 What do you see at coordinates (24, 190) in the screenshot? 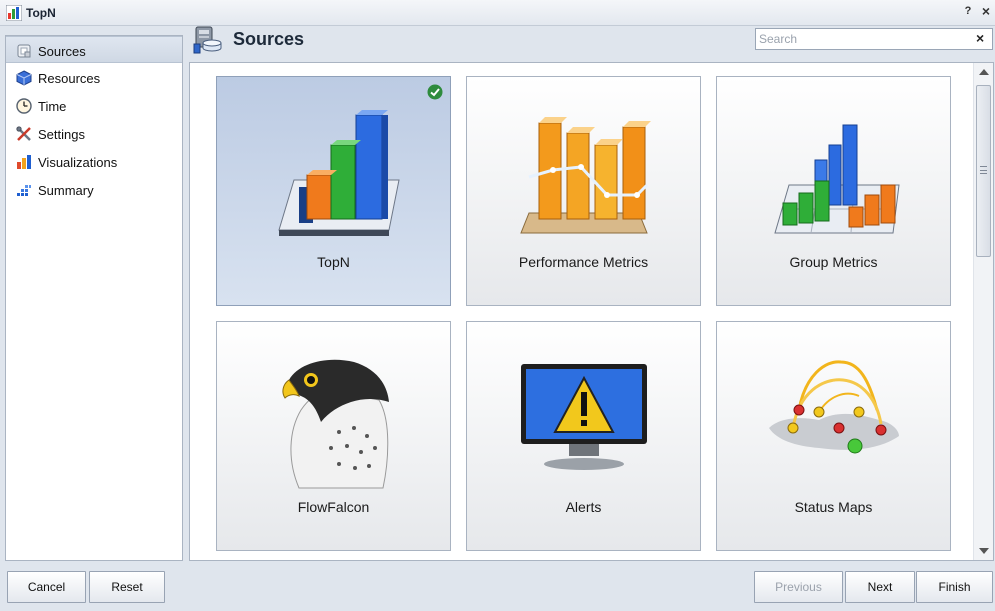
I see `summary-icon` at bounding box center [24, 190].